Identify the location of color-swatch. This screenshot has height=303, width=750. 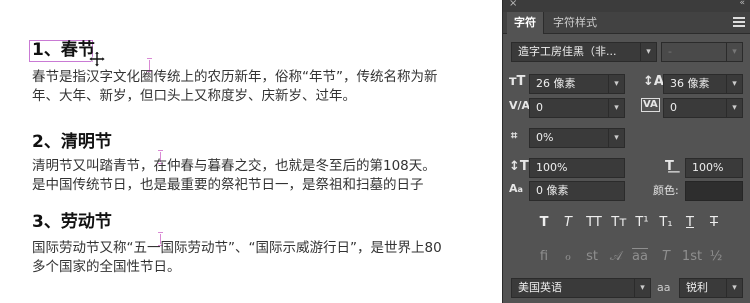
(714, 191).